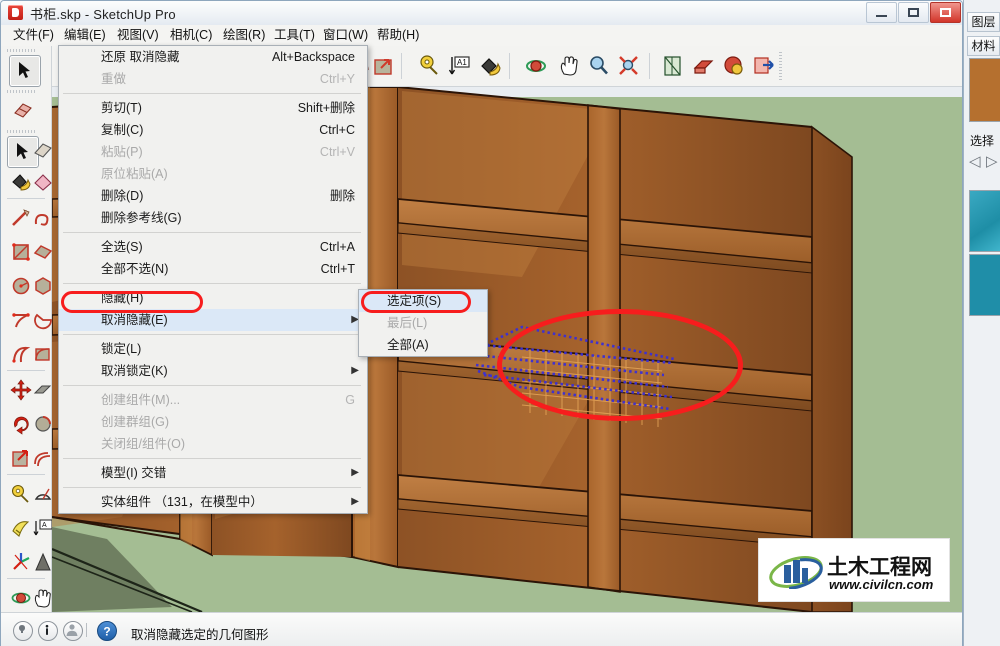 The image size is (1000, 646). Describe the element at coordinates (33, 35) in the screenshot. I see `menu-file: 文件(F)` at that location.